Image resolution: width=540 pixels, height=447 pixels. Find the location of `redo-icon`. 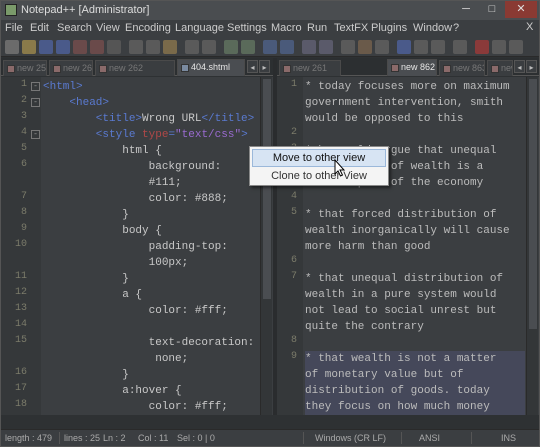

redo-icon is located at coordinates (209, 47).